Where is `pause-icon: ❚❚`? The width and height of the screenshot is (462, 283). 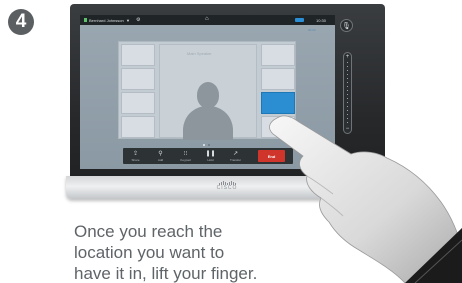
pause-icon: ❚❚ is located at coordinates (210, 153).